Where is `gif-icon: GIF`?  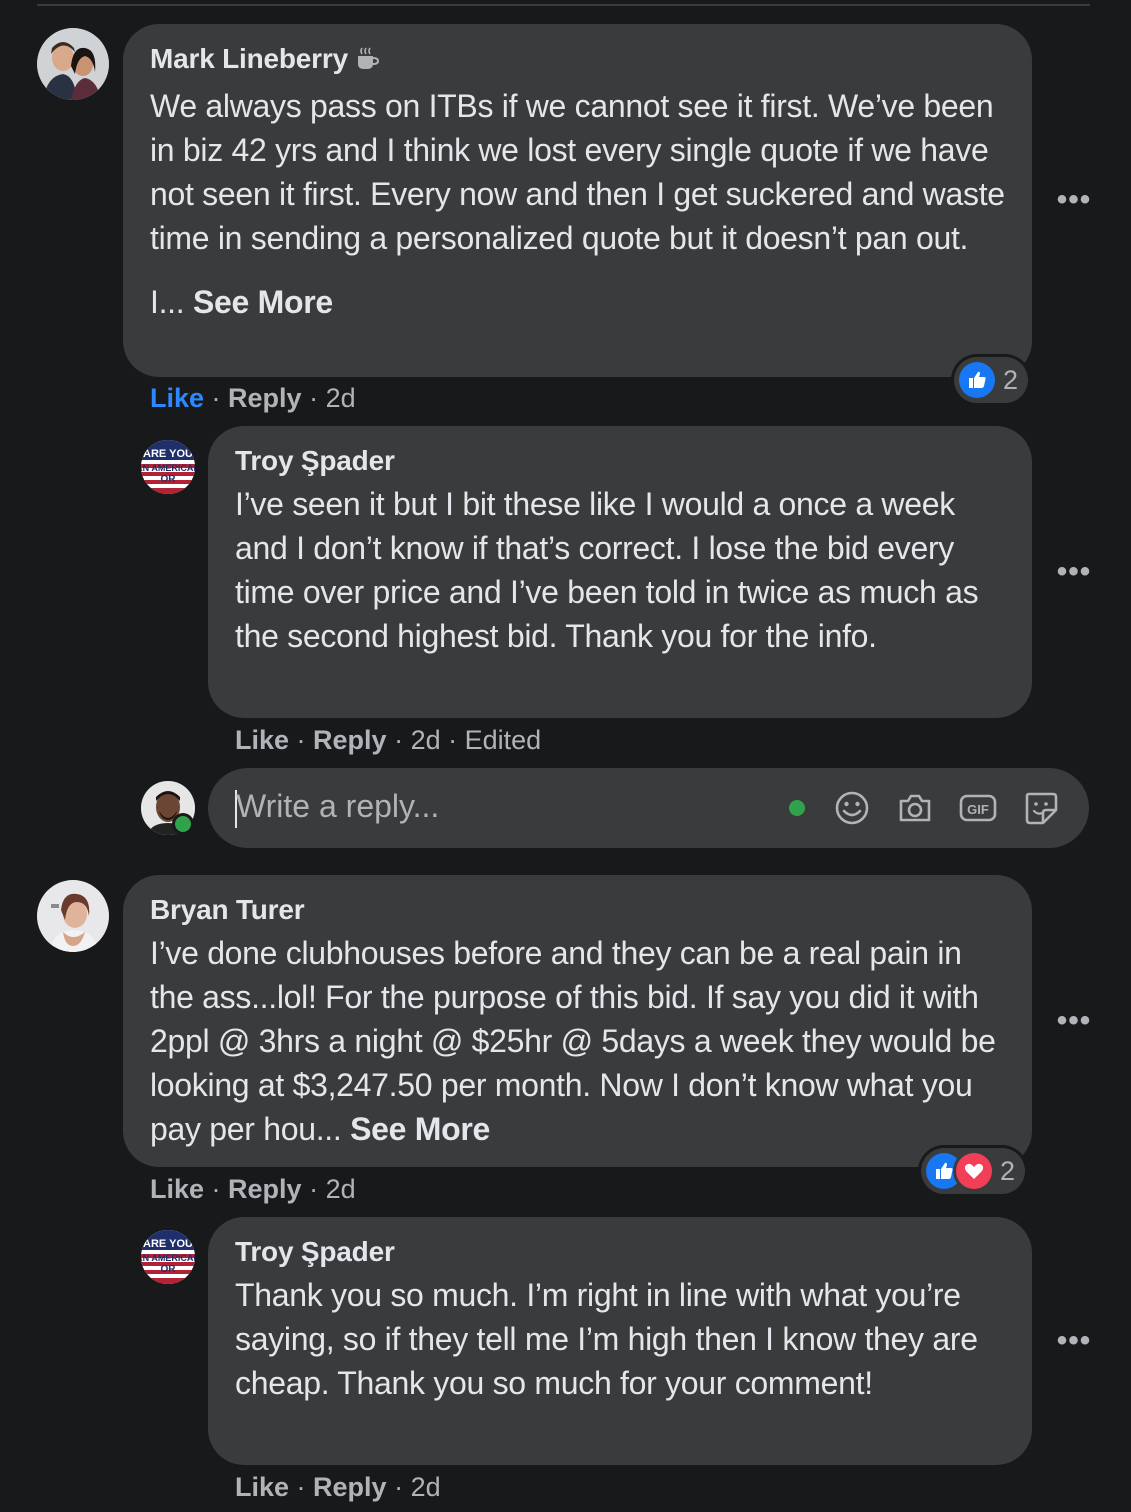 gif-icon: GIF is located at coordinates (978, 808).